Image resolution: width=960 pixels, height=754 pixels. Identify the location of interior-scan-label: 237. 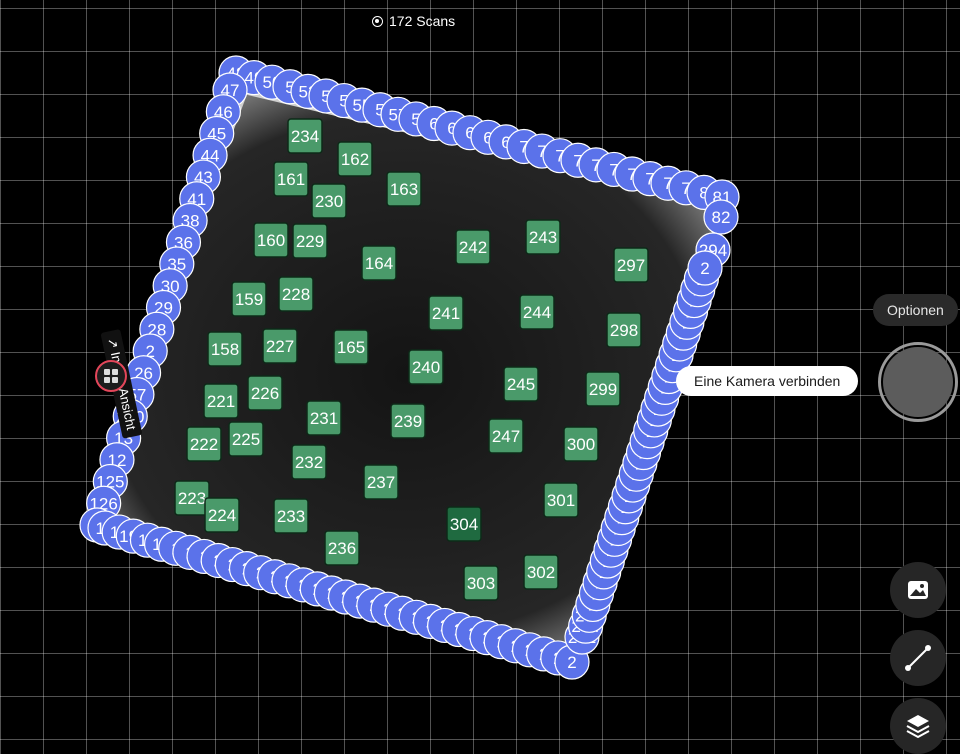
(381, 482).